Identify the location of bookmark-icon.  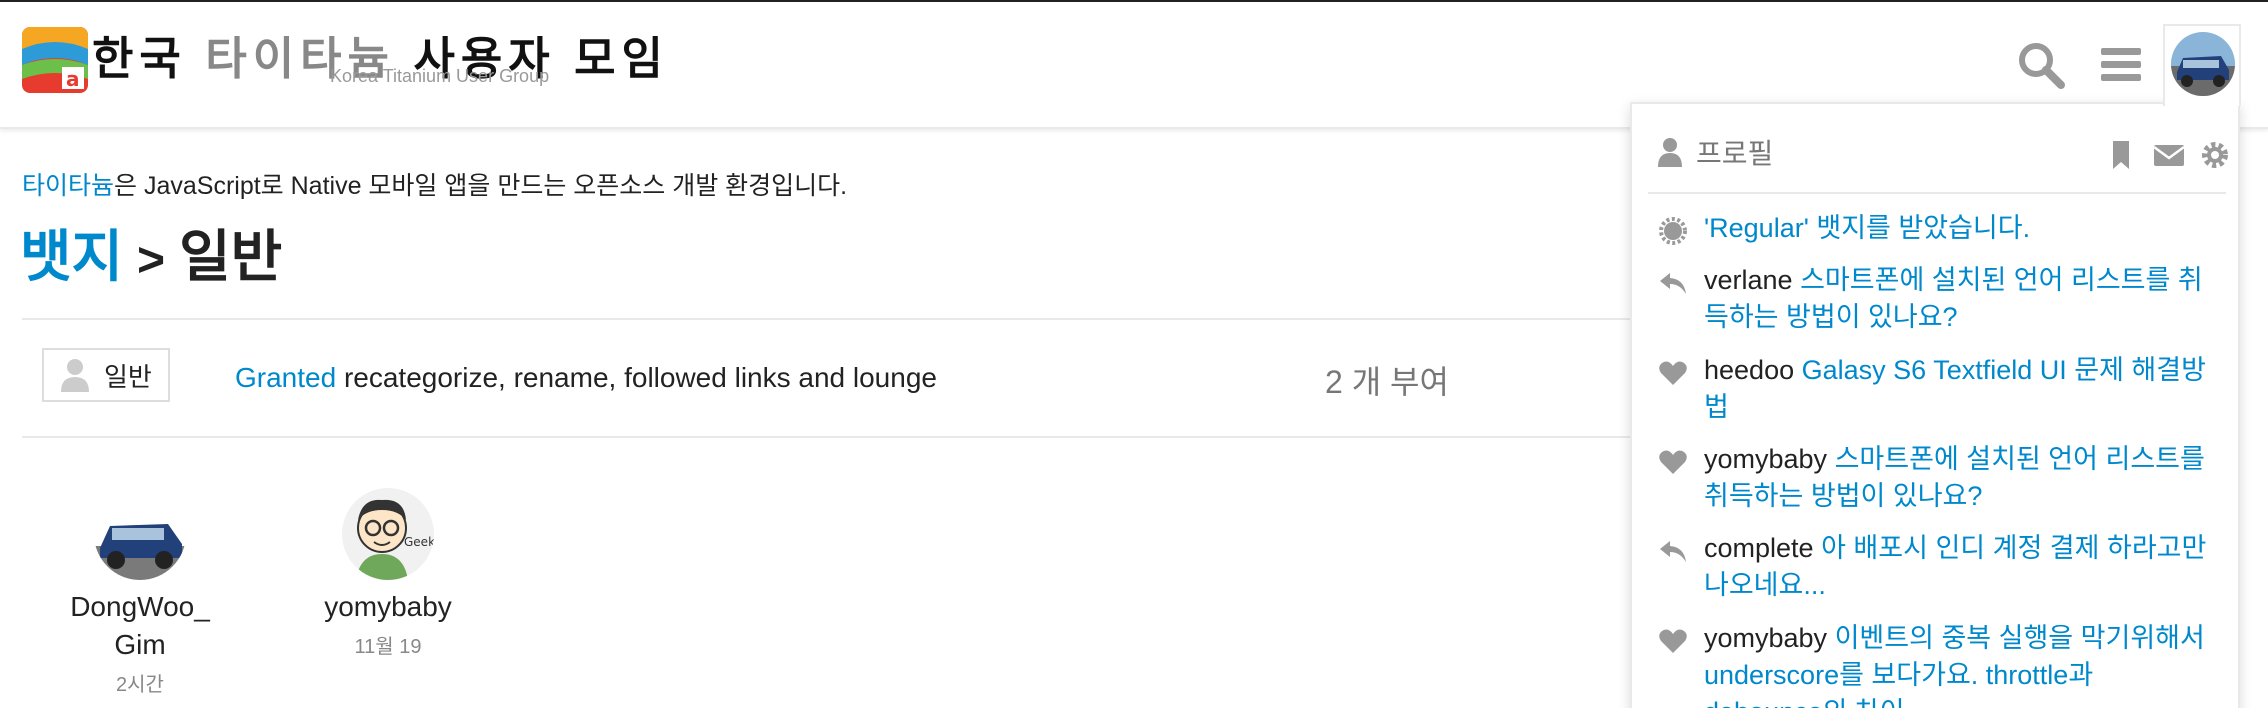
(2121, 155).